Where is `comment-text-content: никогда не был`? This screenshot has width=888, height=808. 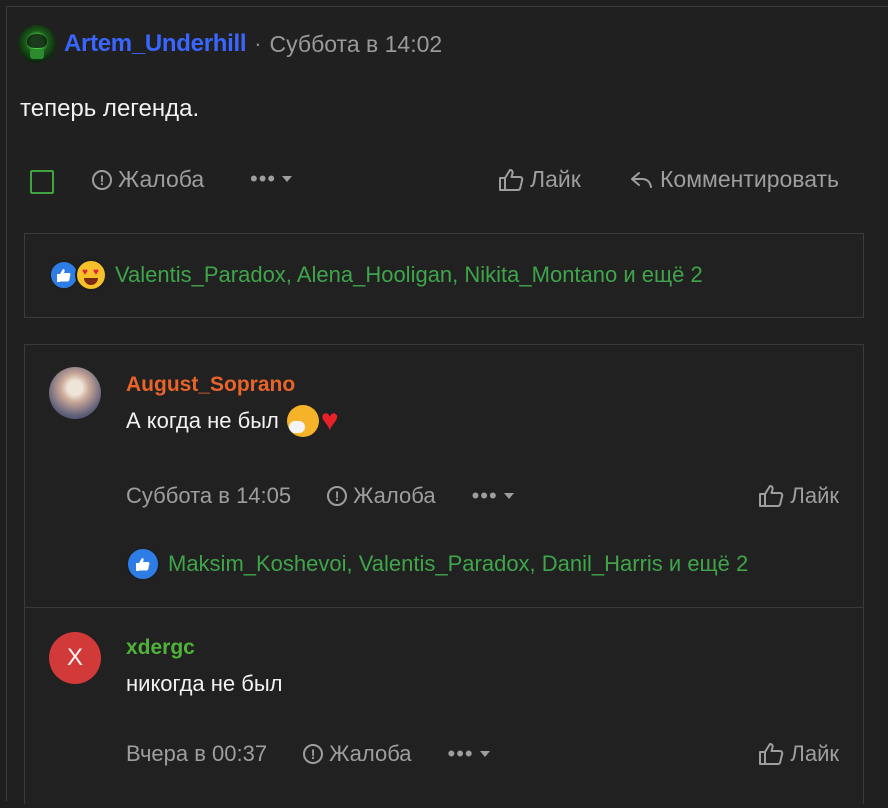 comment-text-content: никогда не был is located at coordinates (204, 683).